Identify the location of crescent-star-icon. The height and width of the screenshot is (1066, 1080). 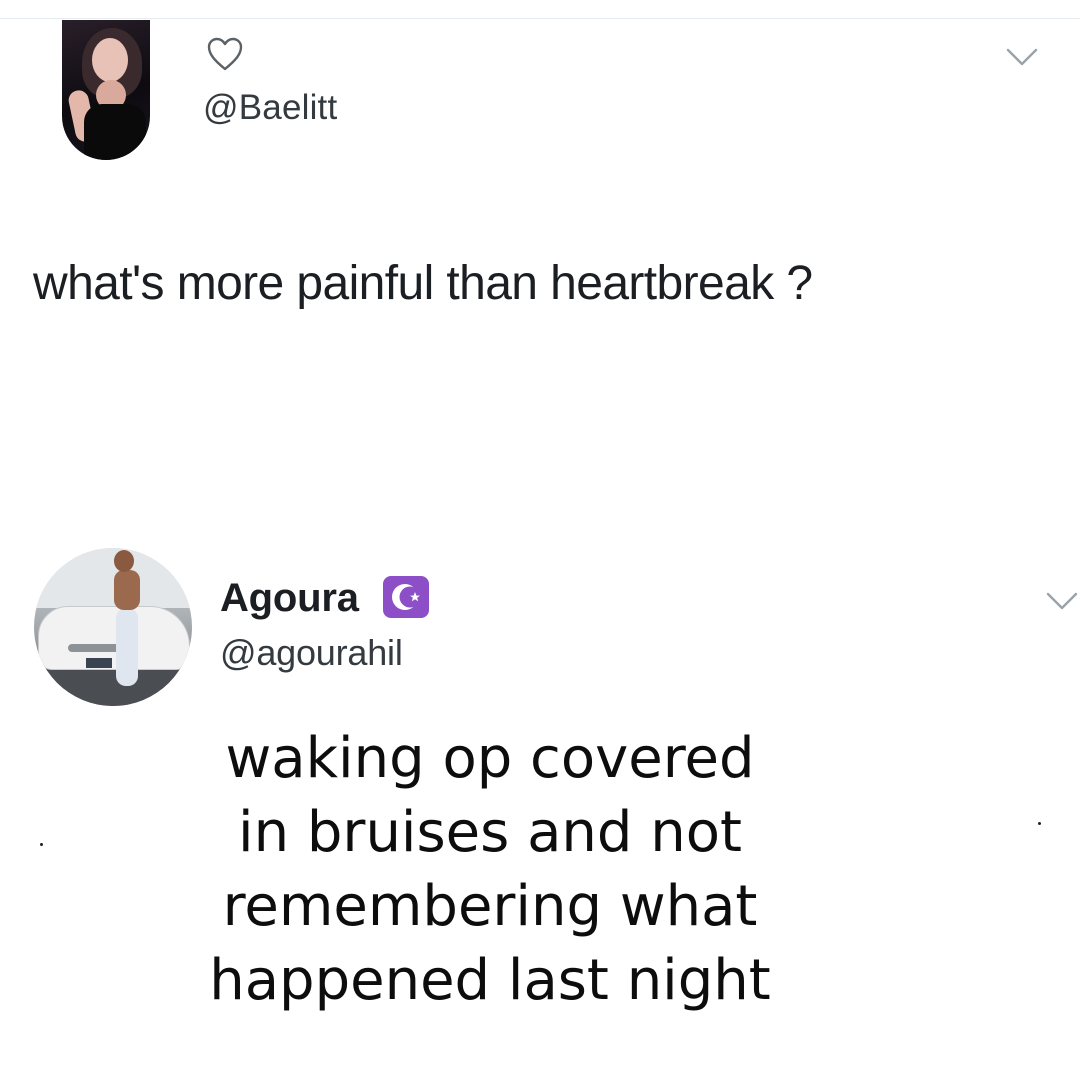
(406, 597).